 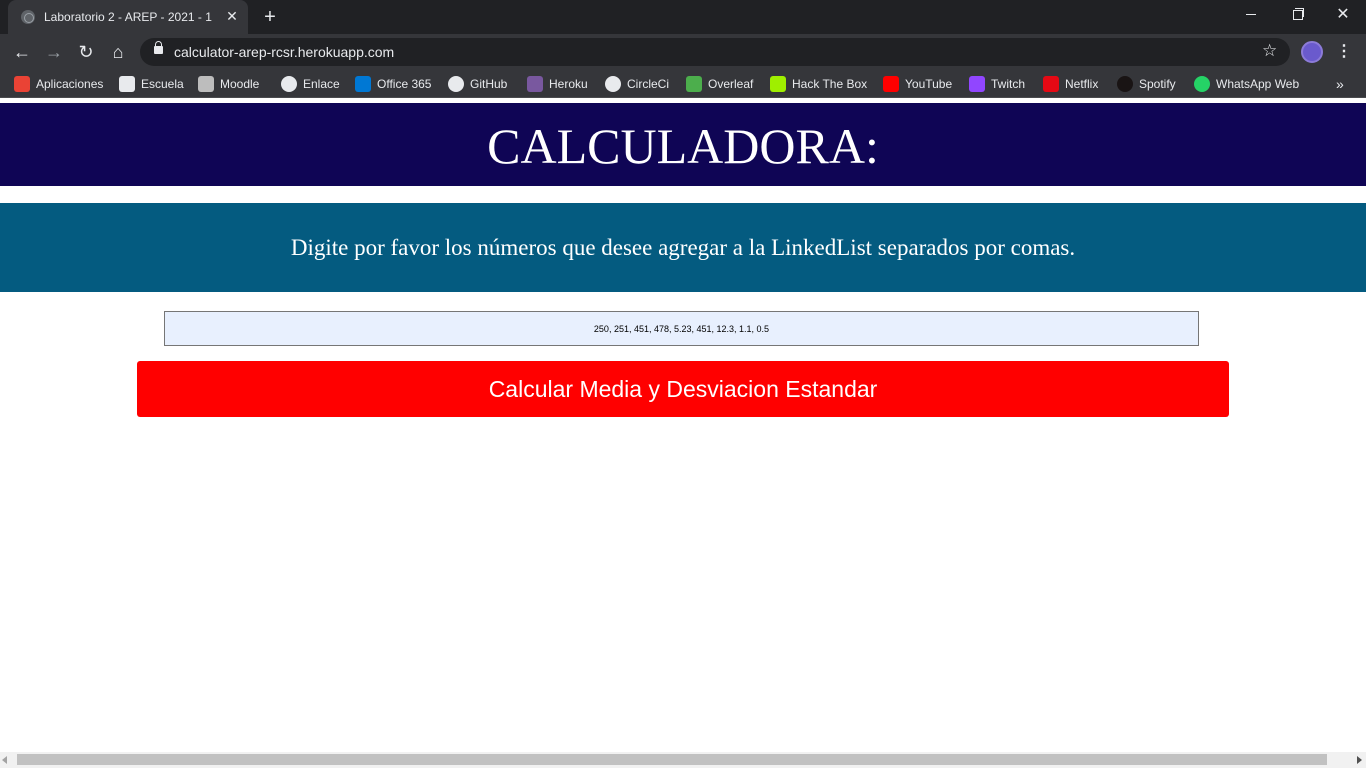 What do you see at coordinates (683, 17) in the screenshot?
I see `browser-tabstrip: Laboratorio 2 - AREP - 2021 - 1 ✕ + ✕` at bounding box center [683, 17].